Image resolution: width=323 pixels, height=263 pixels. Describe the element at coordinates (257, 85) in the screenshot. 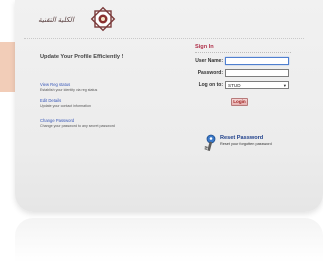

I see `logon-select: STUD ▾` at that location.